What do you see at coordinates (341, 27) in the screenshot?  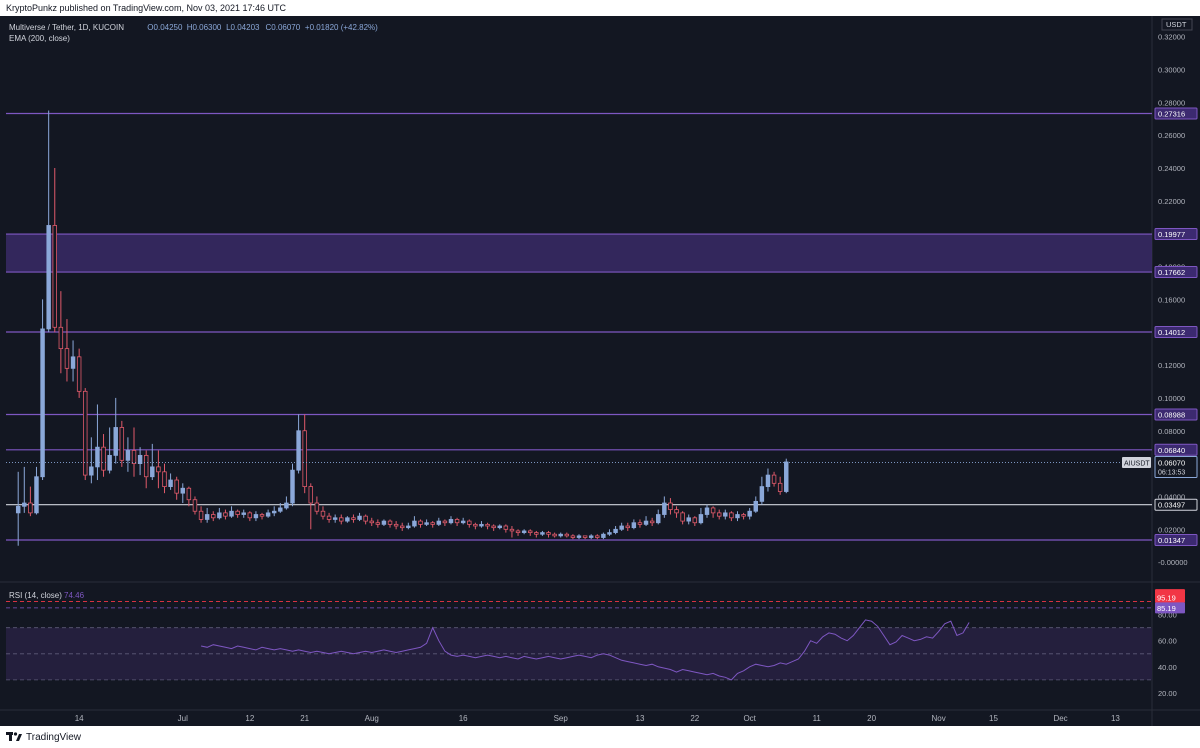 I see `ohlc-value: +0.01820 (+42.82%)` at bounding box center [341, 27].